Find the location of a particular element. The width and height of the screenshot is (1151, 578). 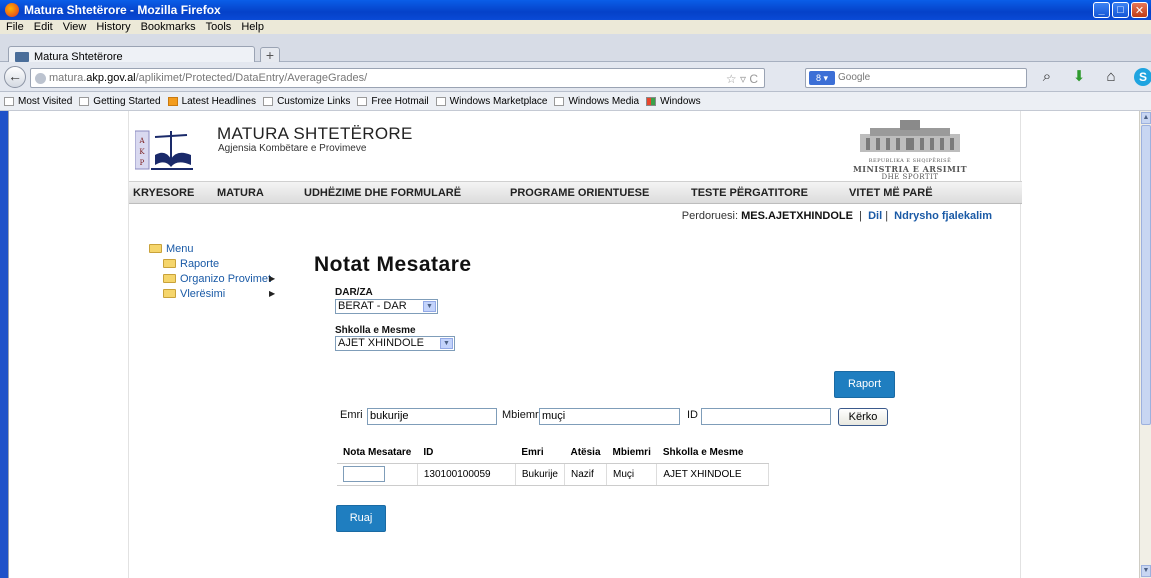

bookmark-star-icon: ☆ ▿ C is located at coordinates (742, 79).